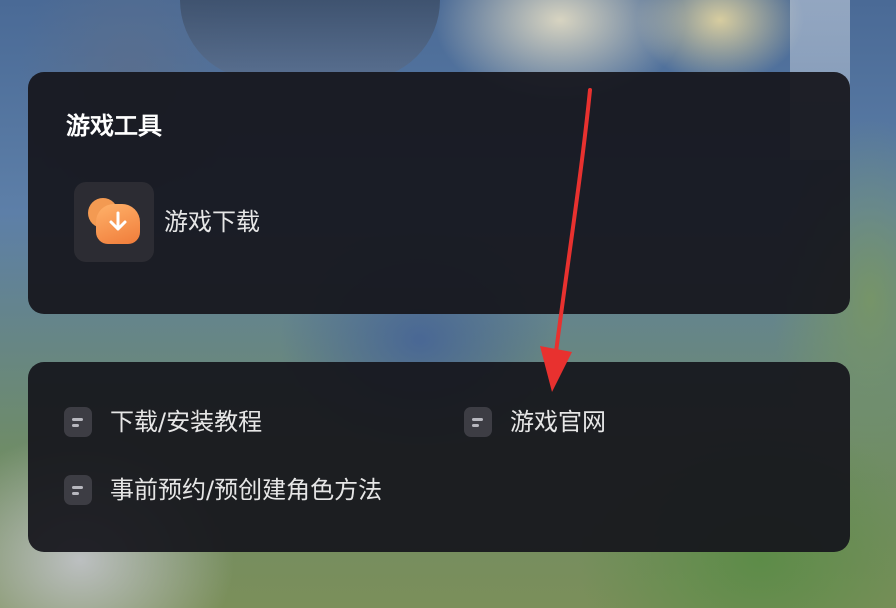 This screenshot has height=608, width=896. I want to click on link-official-website: 游戏官网, so click(535, 422).